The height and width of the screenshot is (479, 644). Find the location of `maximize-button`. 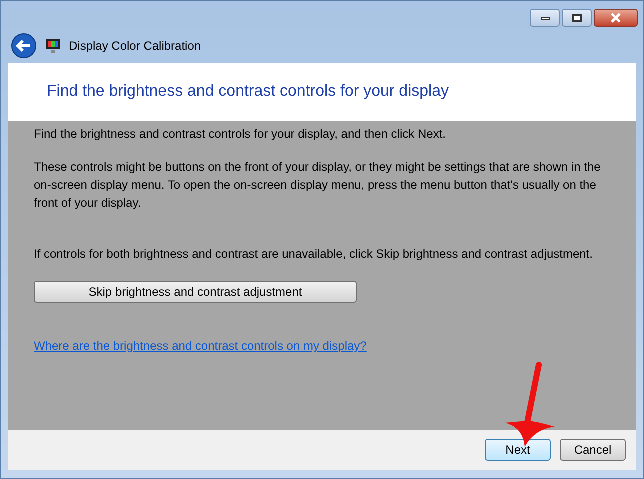

maximize-button is located at coordinates (577, 18).